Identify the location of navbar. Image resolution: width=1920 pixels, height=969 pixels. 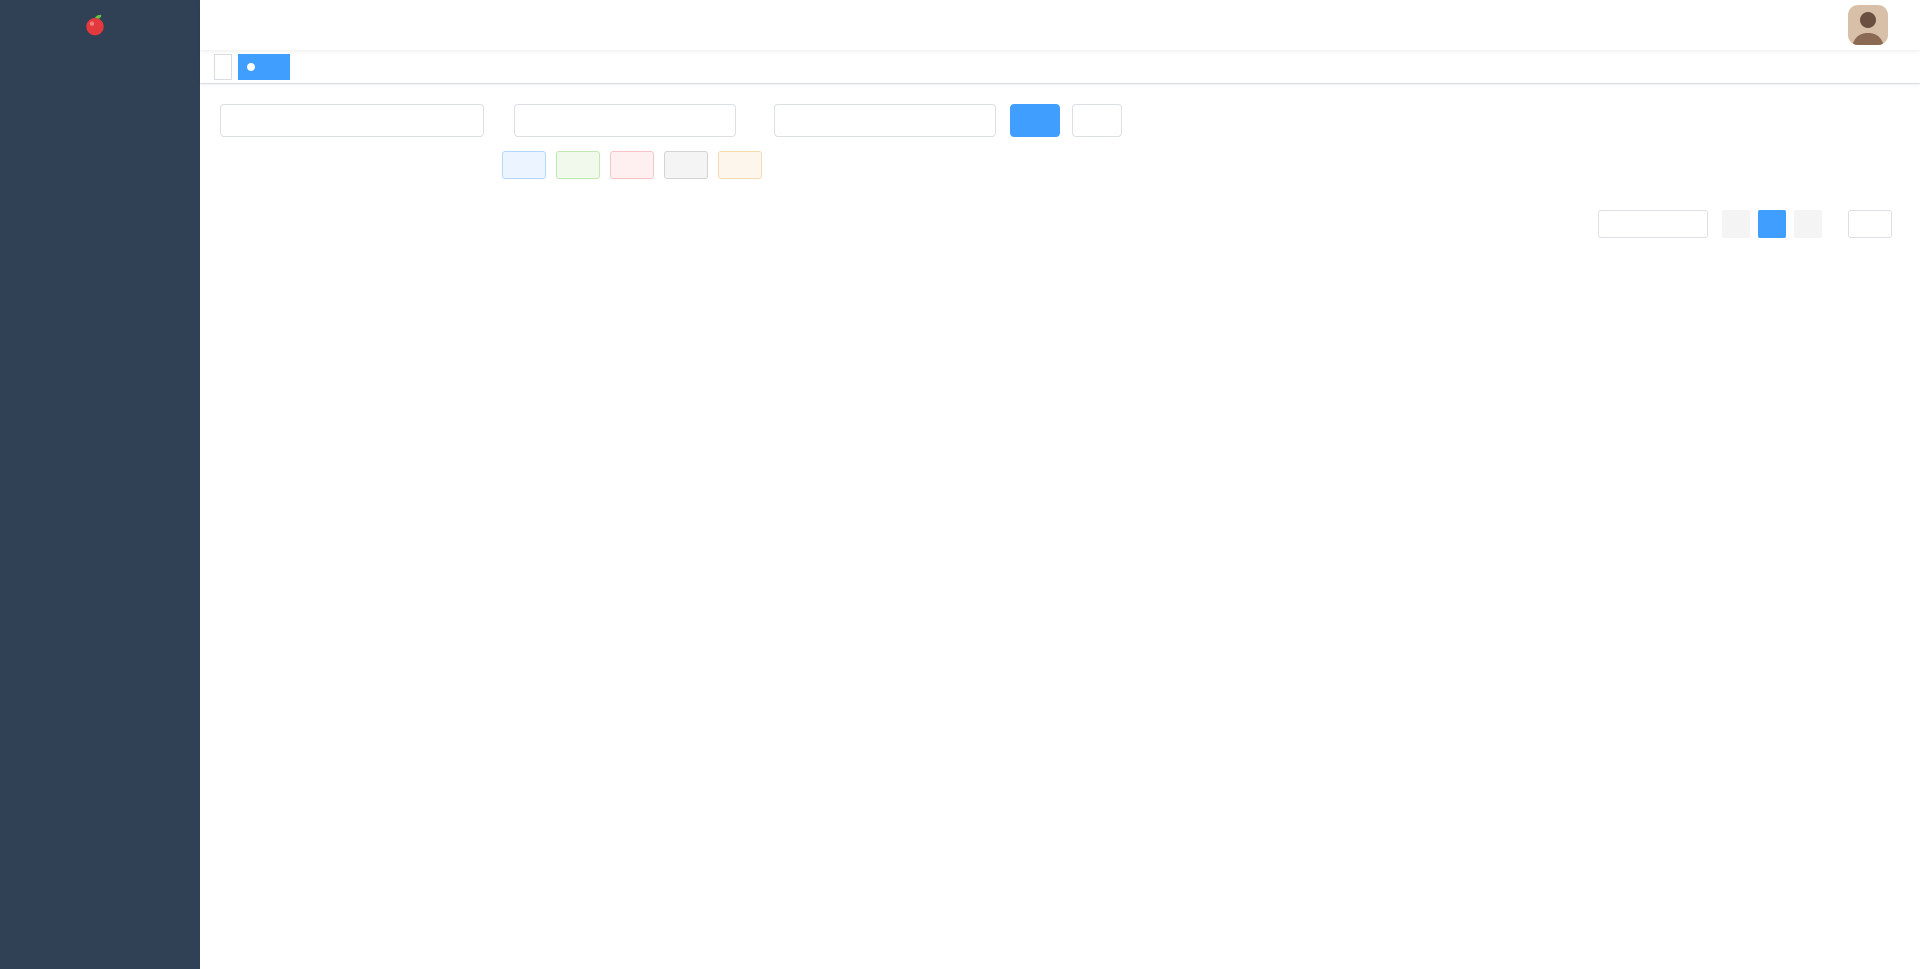
(1060, 25).